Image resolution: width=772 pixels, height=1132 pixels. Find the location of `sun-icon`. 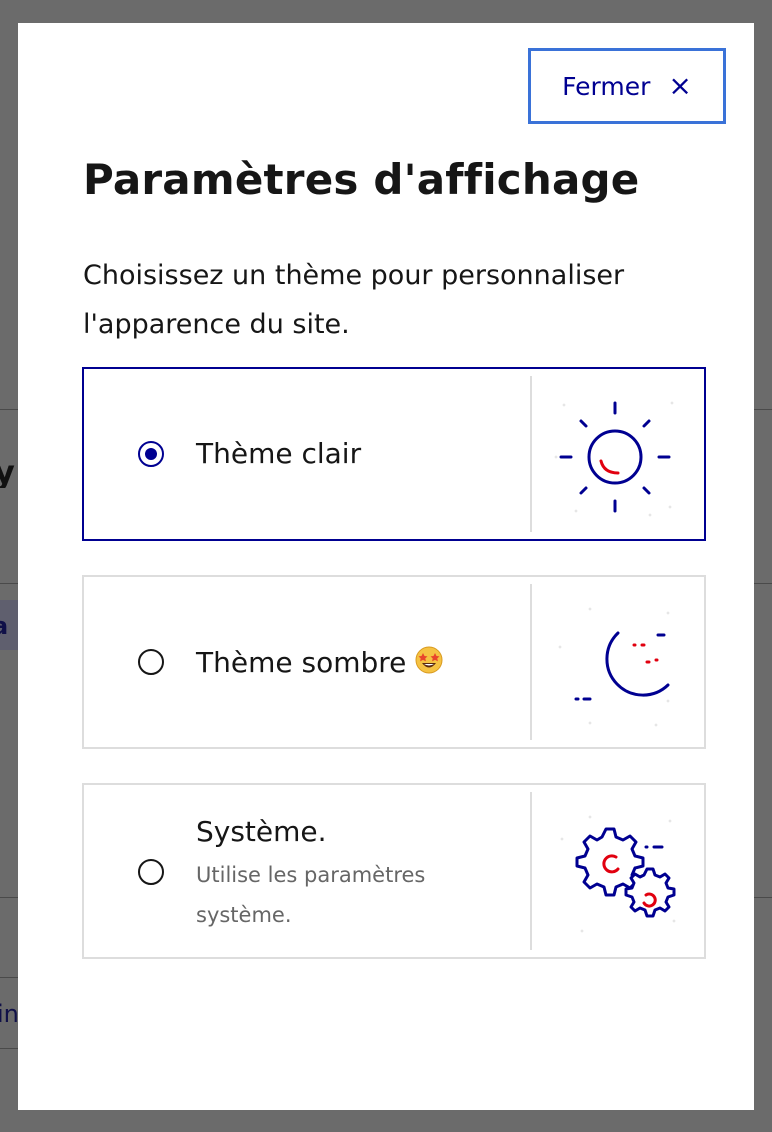

sun-icon is located at coordinates (614, 459).